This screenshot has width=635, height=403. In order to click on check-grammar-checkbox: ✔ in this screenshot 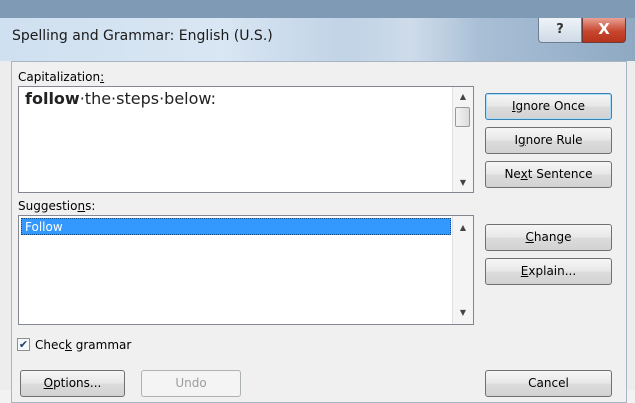, I will do `click(23, 344)`.